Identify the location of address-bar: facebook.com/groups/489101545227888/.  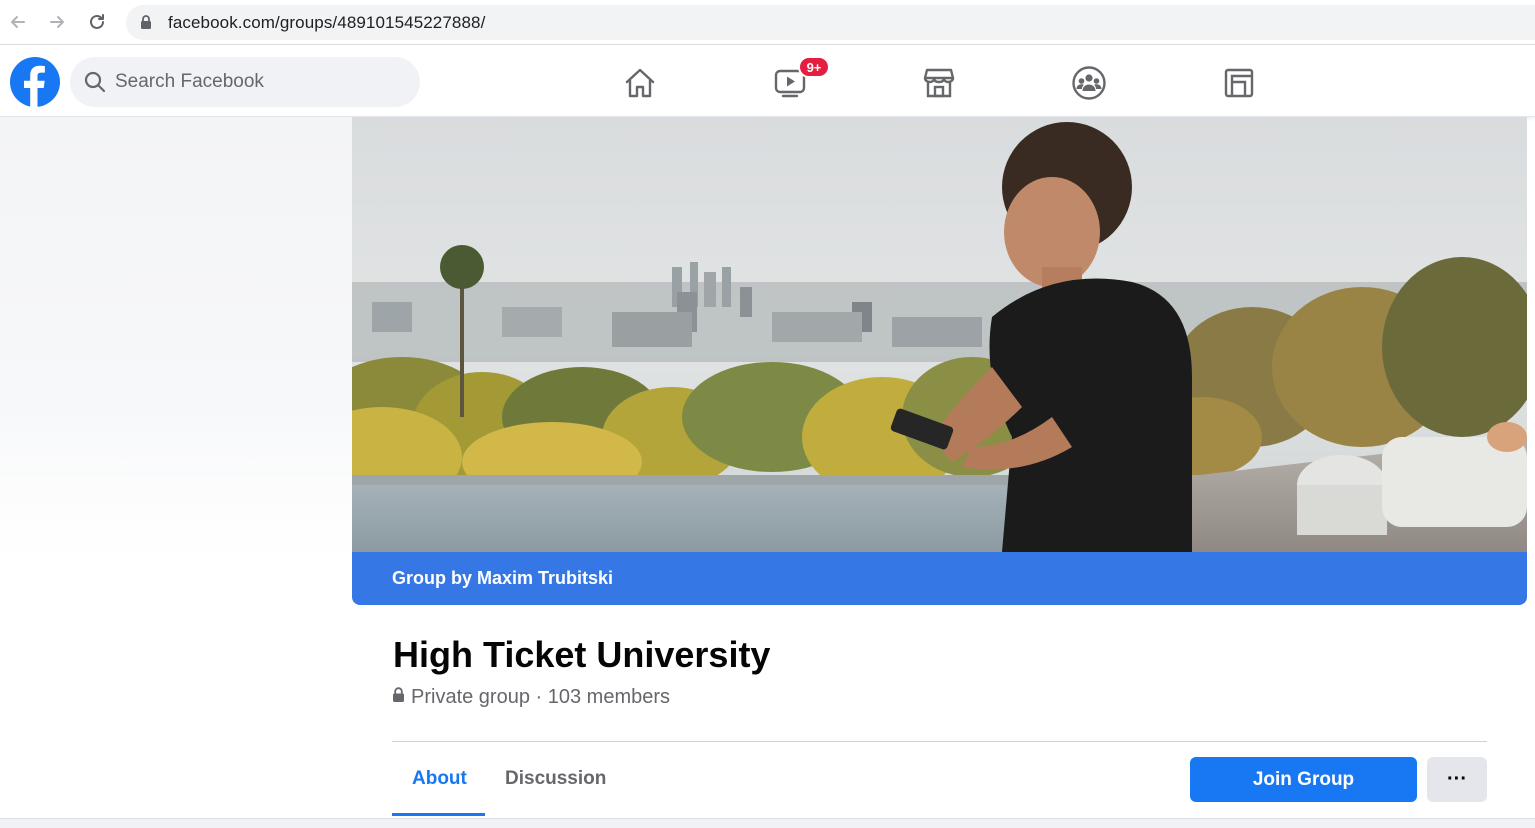
(830, 22).